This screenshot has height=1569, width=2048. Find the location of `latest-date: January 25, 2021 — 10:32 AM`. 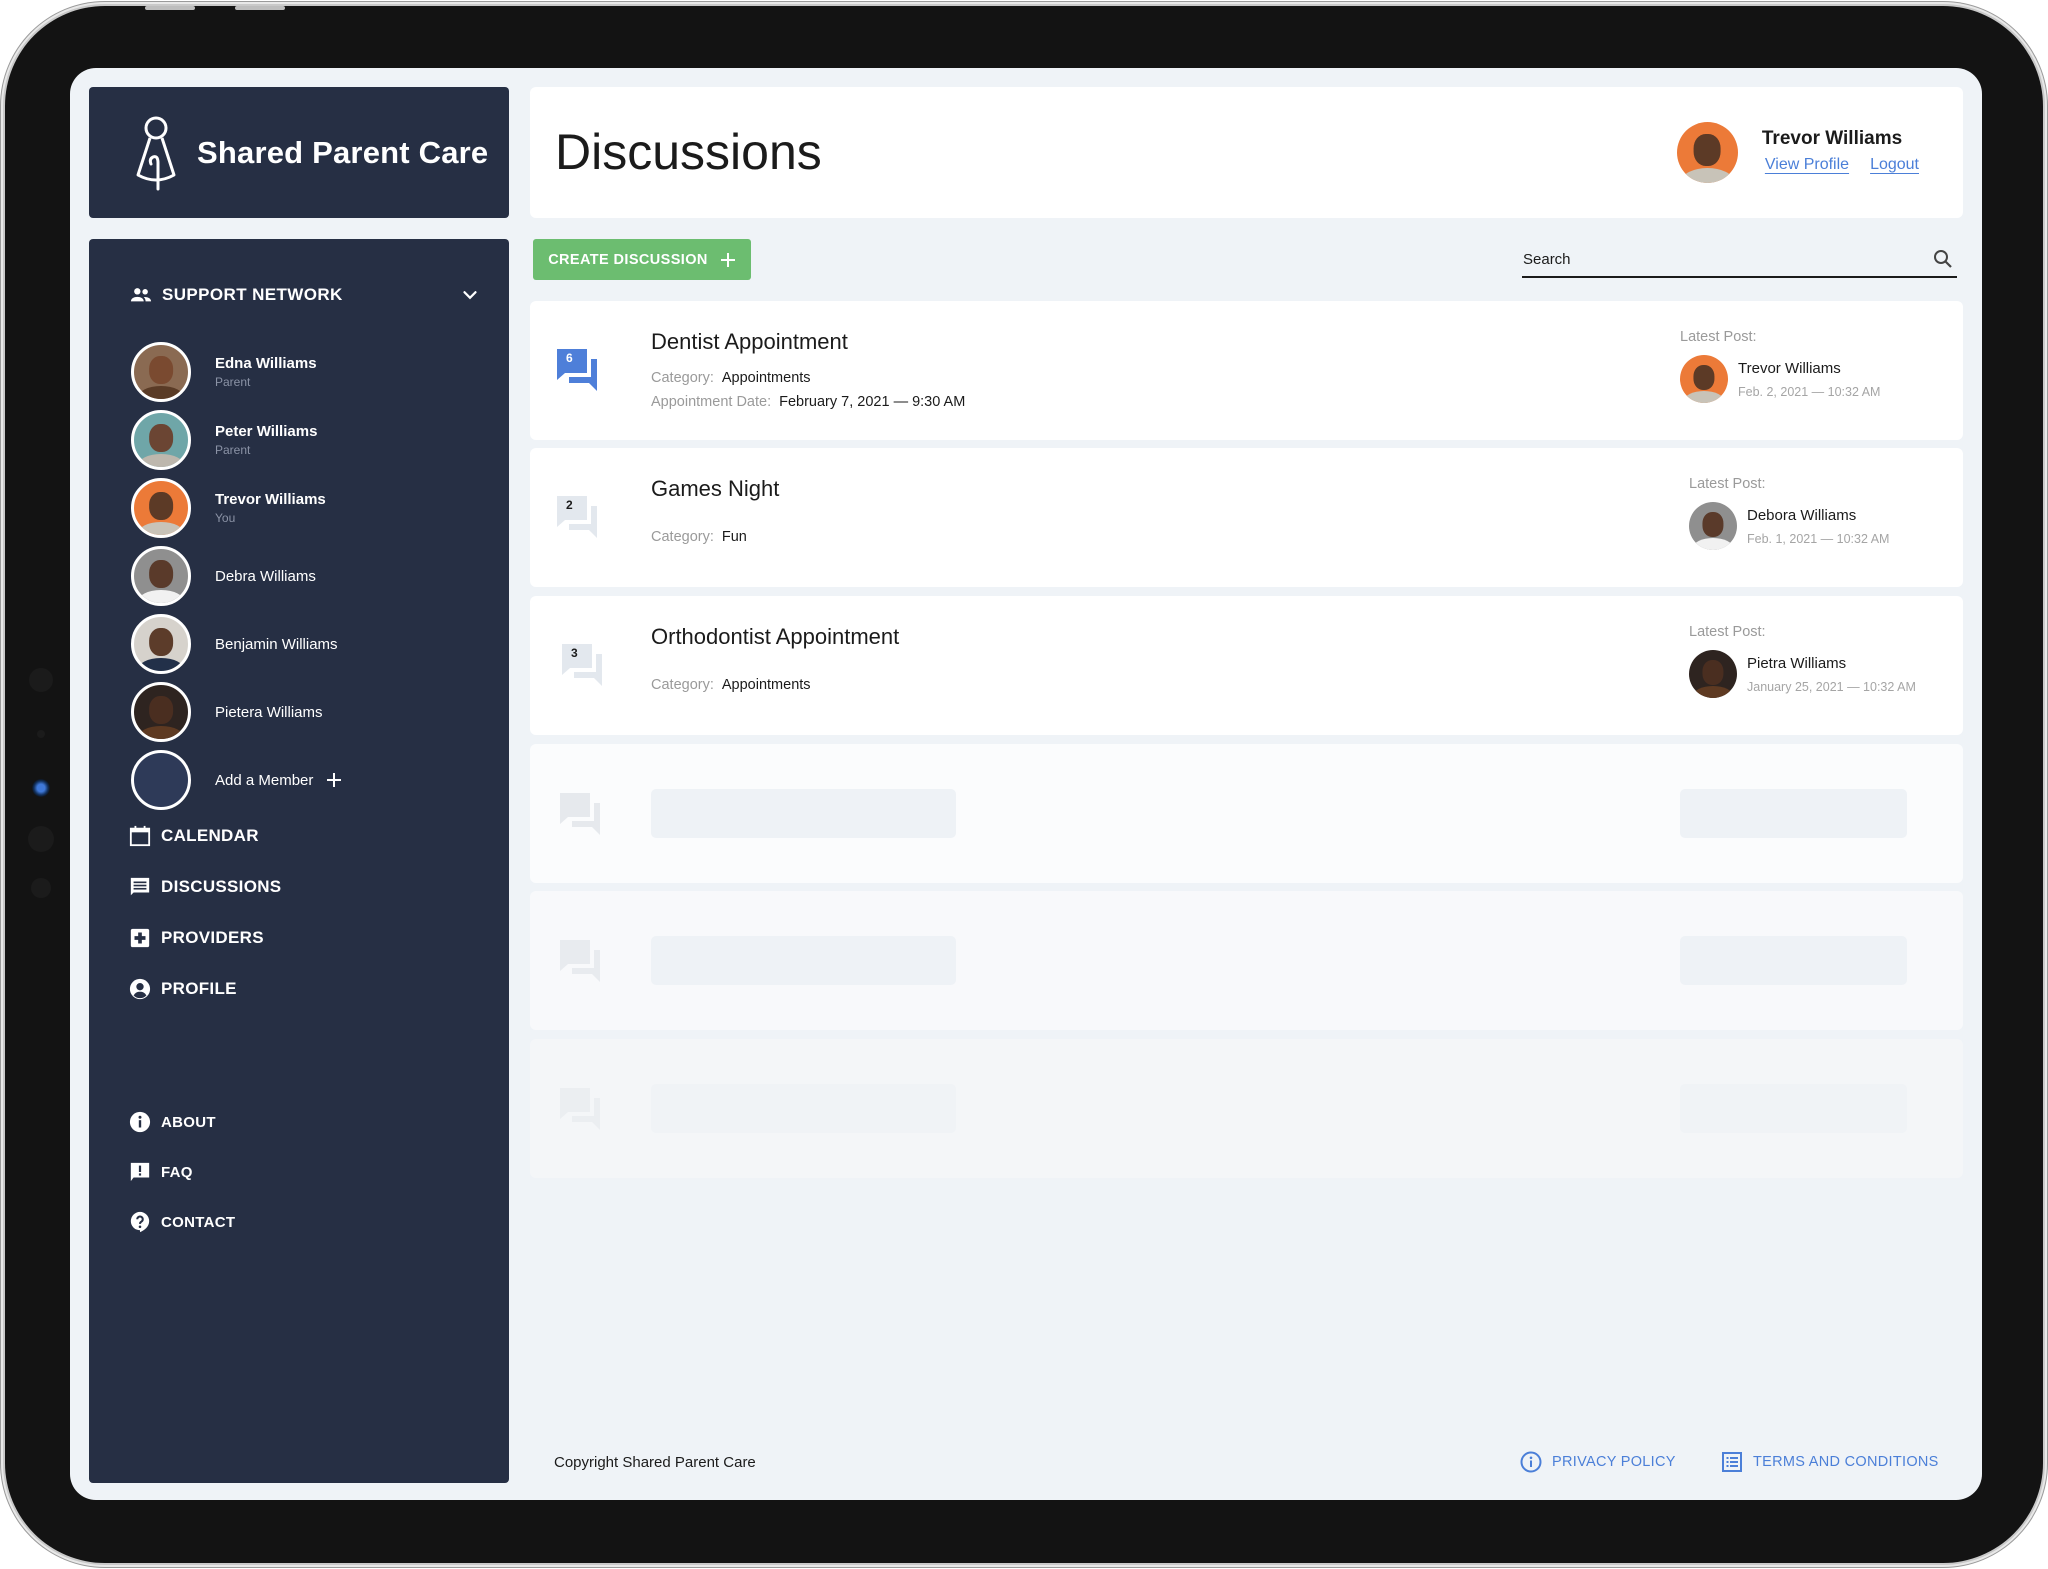

latest-date: January 25, 2021 — 10:32 AM is located at coordinates (1831, 686).